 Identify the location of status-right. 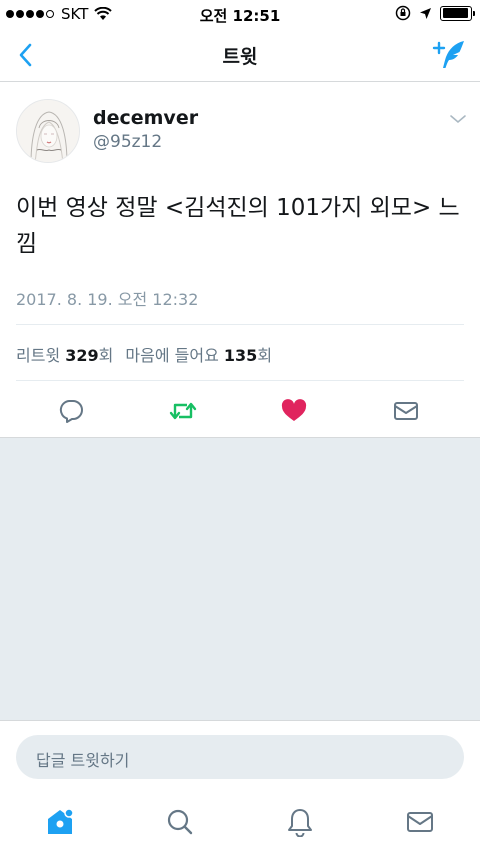
(435, 13).